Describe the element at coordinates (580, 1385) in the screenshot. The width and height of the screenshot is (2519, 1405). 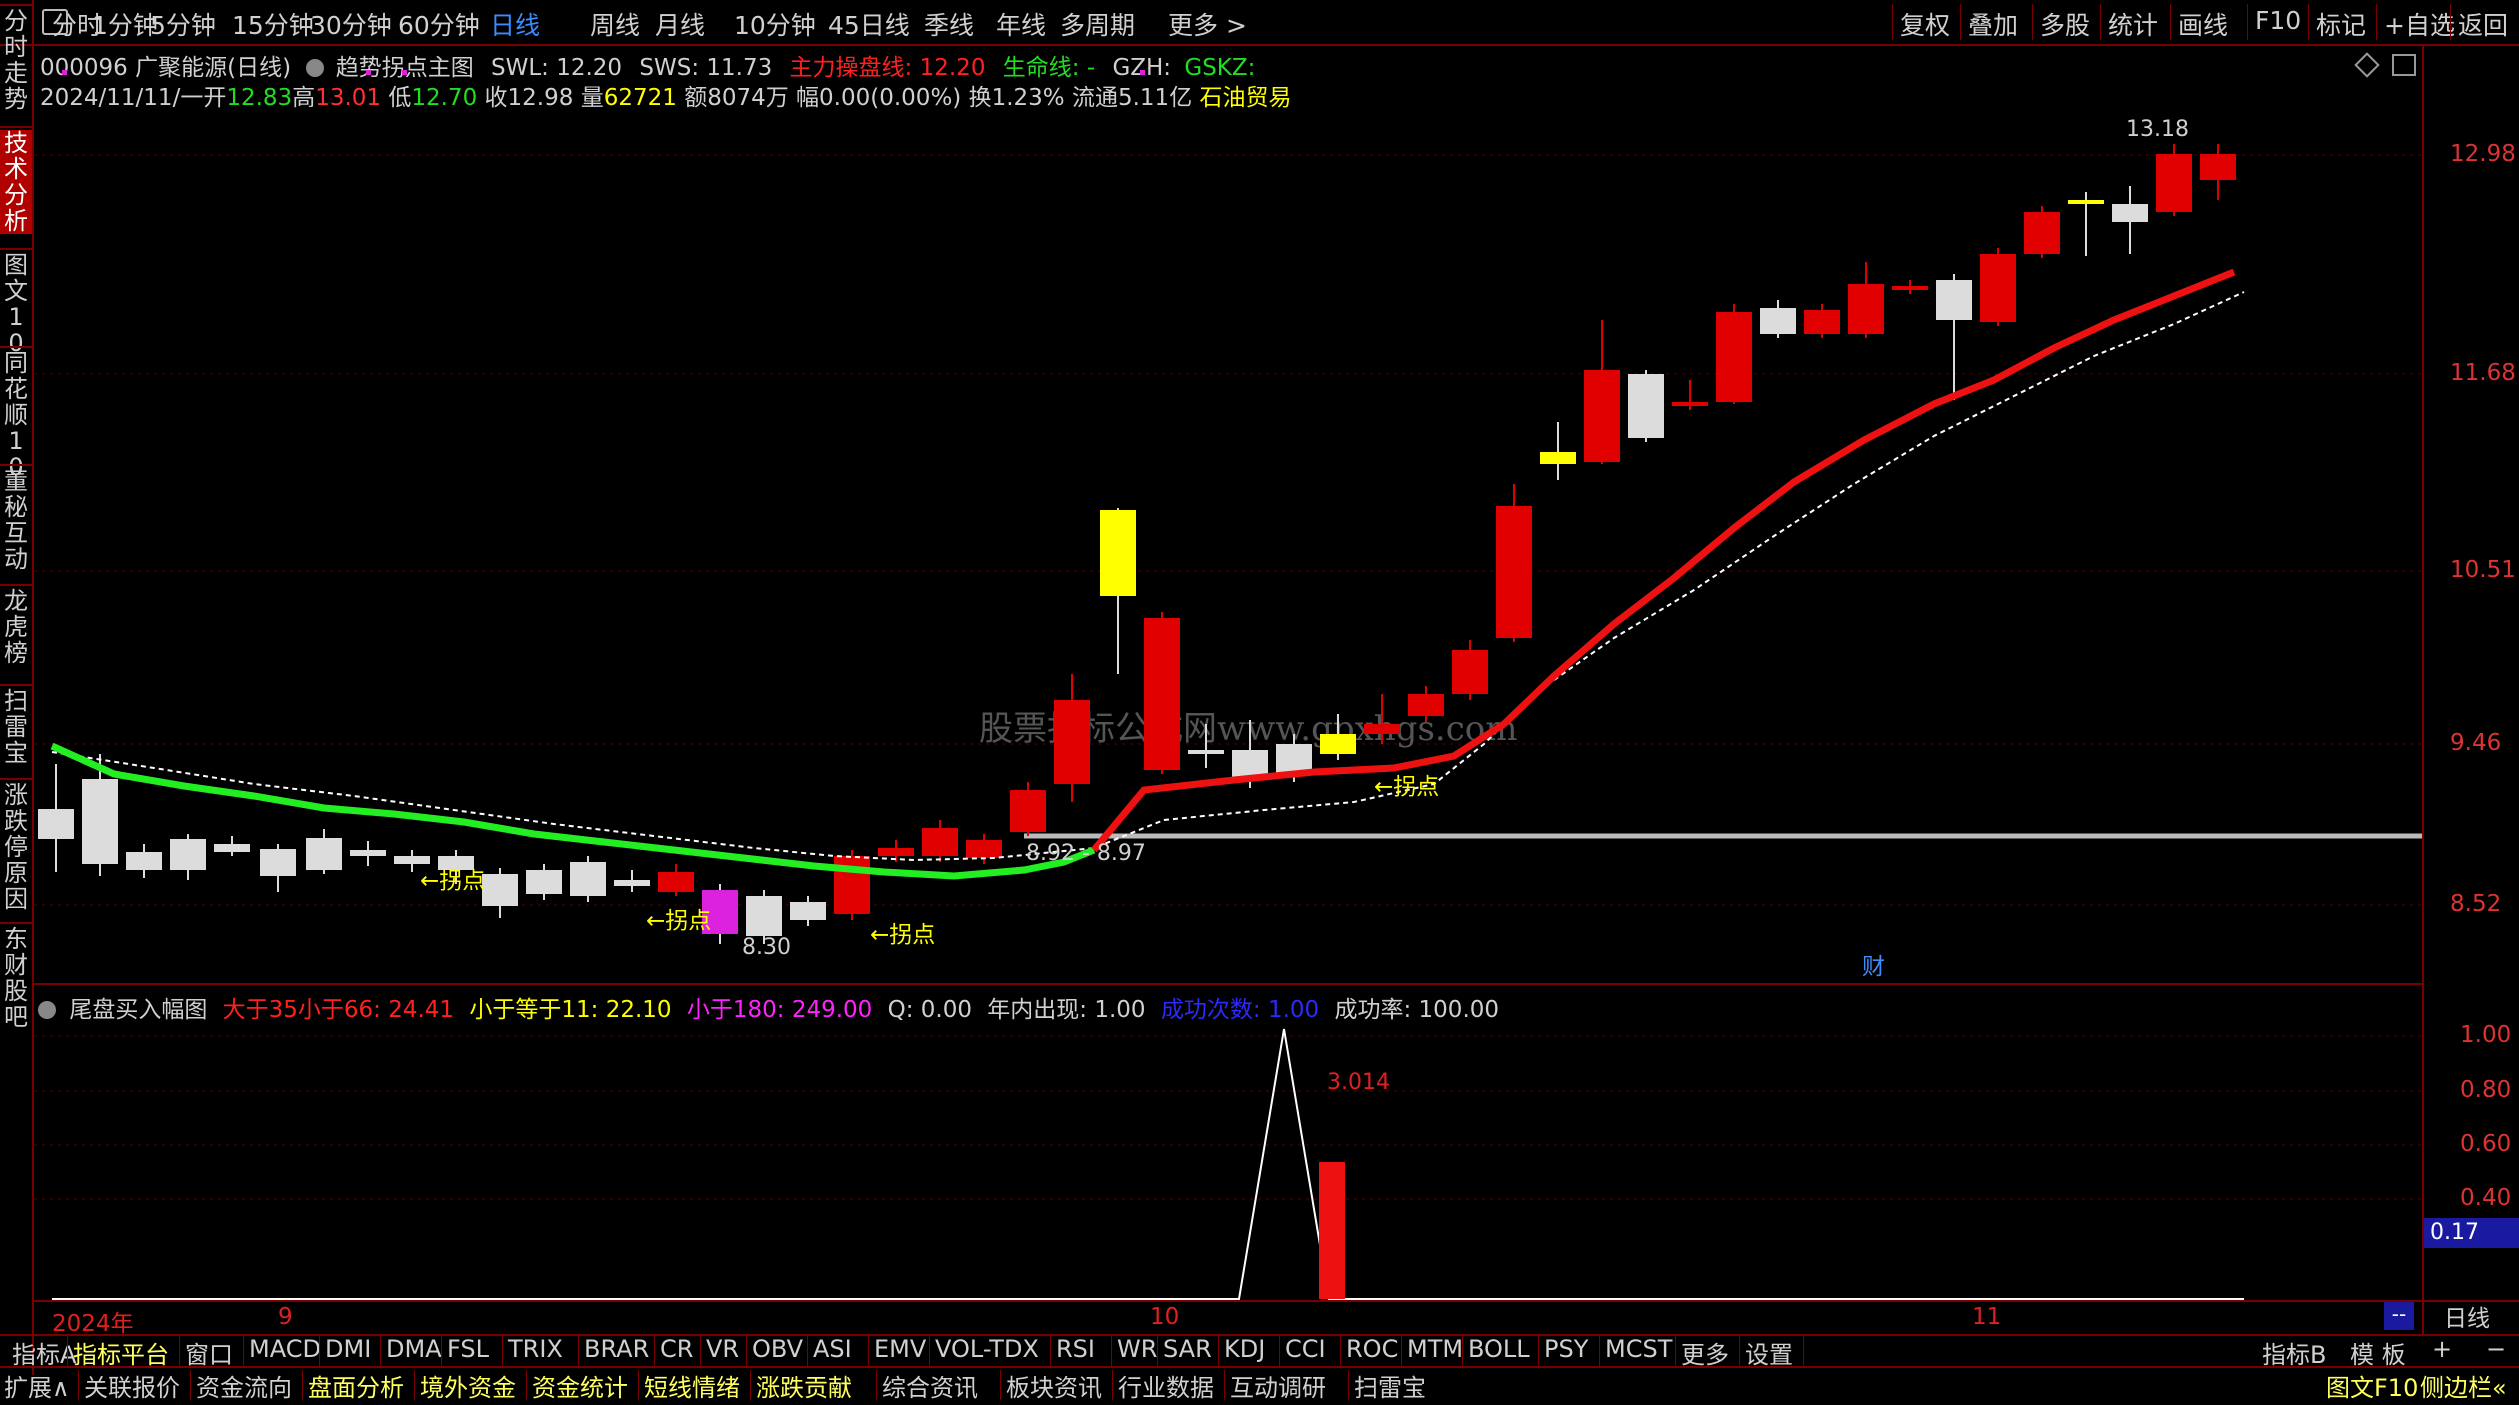
I see `bottom-tab-5: 资金统计` at that location.